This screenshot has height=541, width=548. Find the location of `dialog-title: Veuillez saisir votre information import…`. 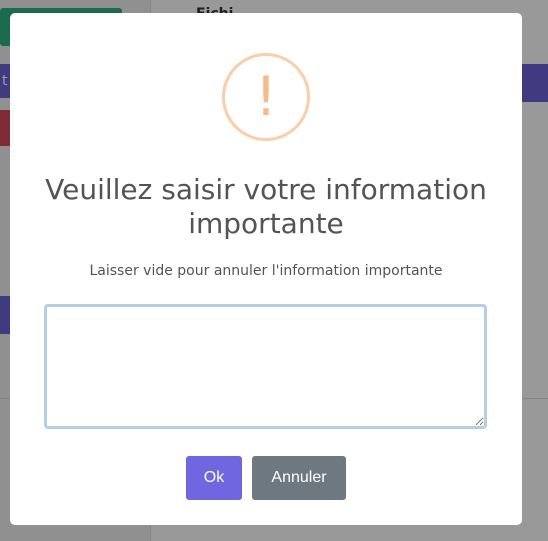

dialog-title: Veuillez saisir votre information import… is located at coordinates (266, 206).